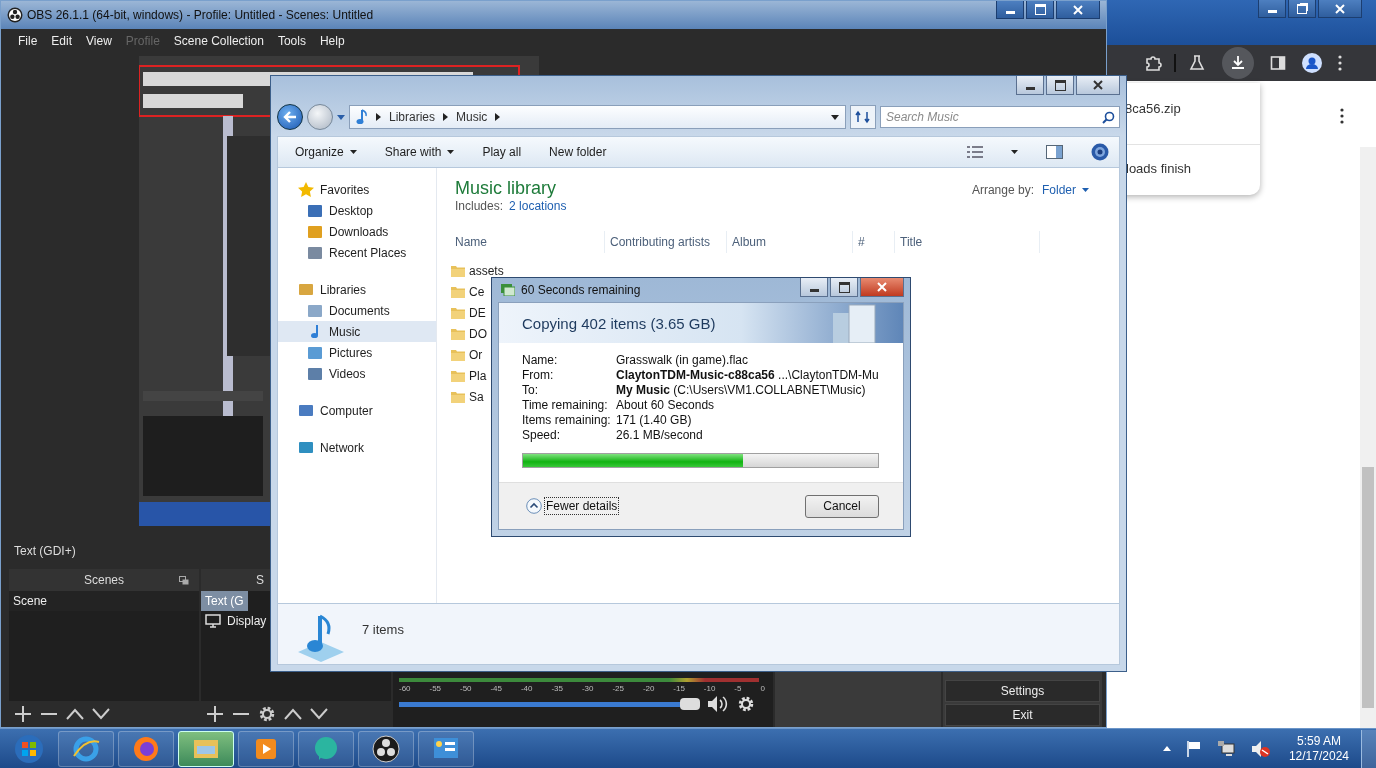 Image resolution: width=1376 pixels, height=768 pixels. I want to click on column-header: #, so click(874, 242).